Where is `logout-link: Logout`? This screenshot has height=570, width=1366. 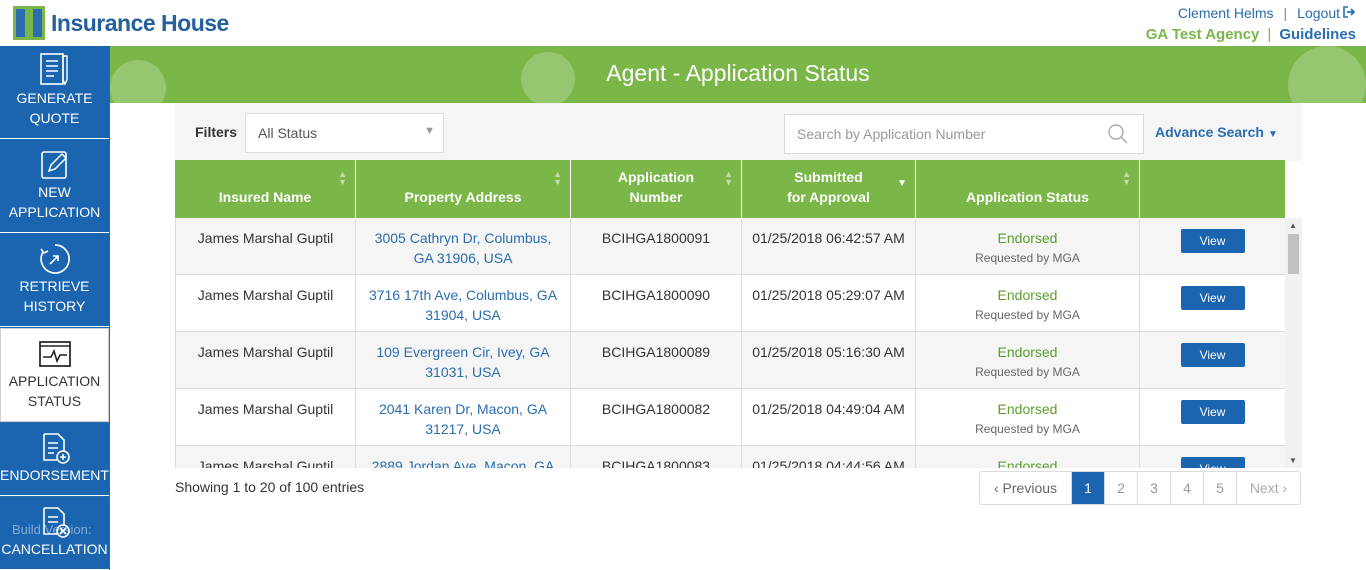 logout-link: Logout is located at coordinates (1318, 13).